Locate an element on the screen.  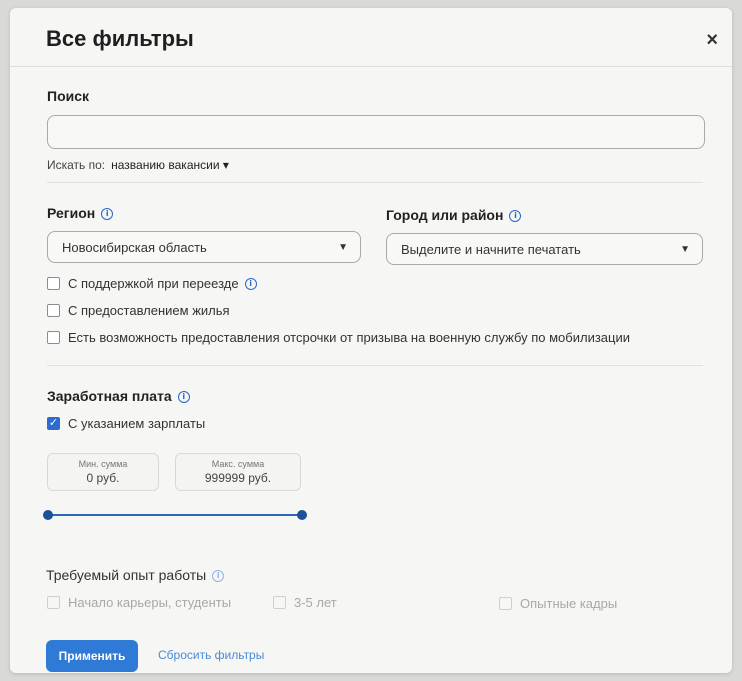
city-select-placeholder: Выделите и начните печатать is located at coordinates (491, 249).